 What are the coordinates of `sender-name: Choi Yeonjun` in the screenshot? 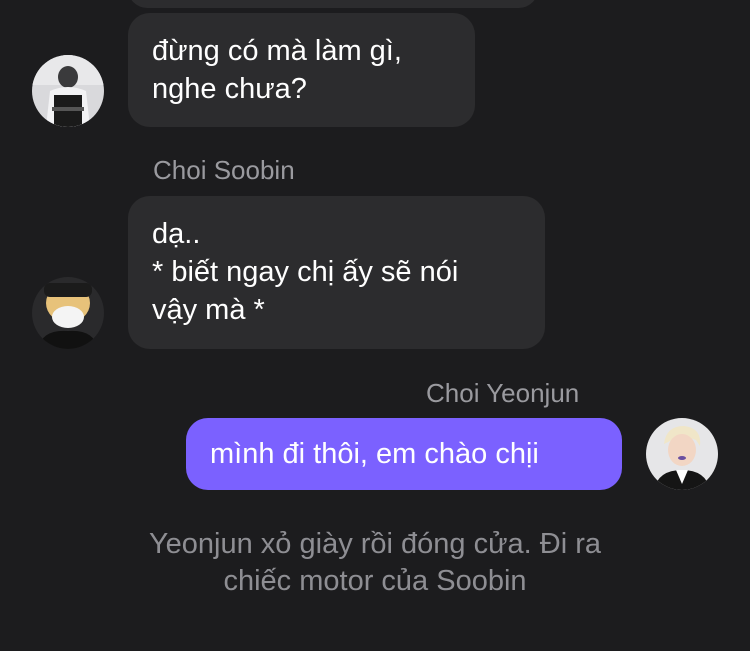 It's located at (503, 393).